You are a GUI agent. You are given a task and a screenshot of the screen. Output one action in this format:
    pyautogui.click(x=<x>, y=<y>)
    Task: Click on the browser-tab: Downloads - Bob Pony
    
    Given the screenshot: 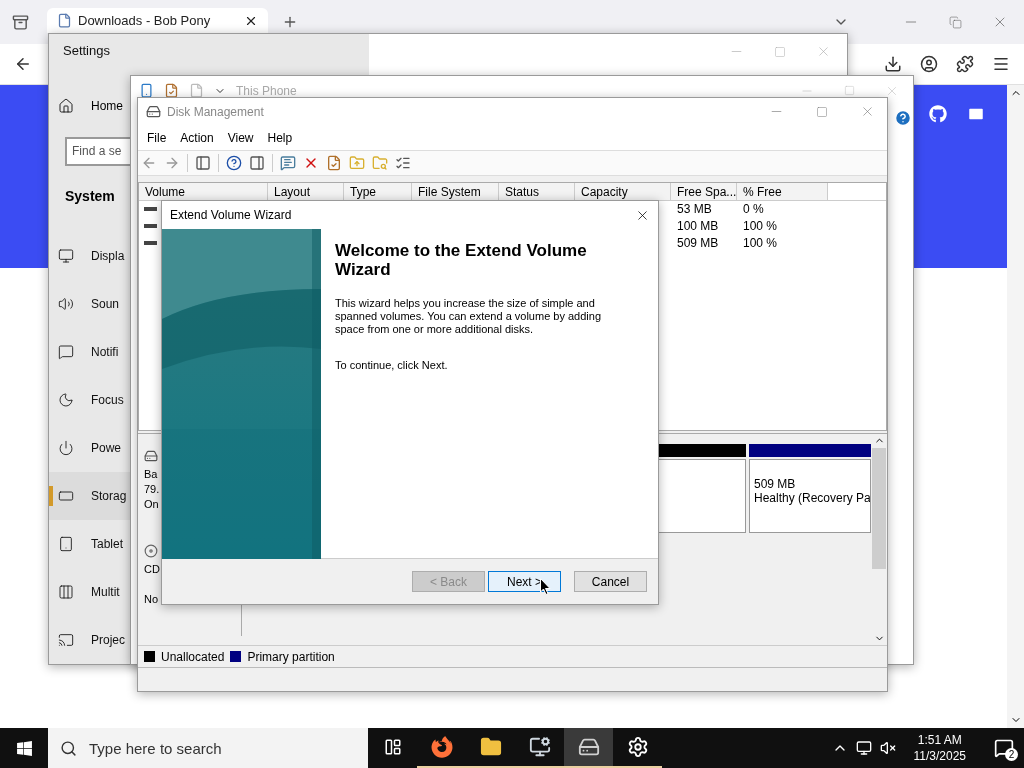 What is the action you would take?
    pyautogui.click(x=157, y=20)
    